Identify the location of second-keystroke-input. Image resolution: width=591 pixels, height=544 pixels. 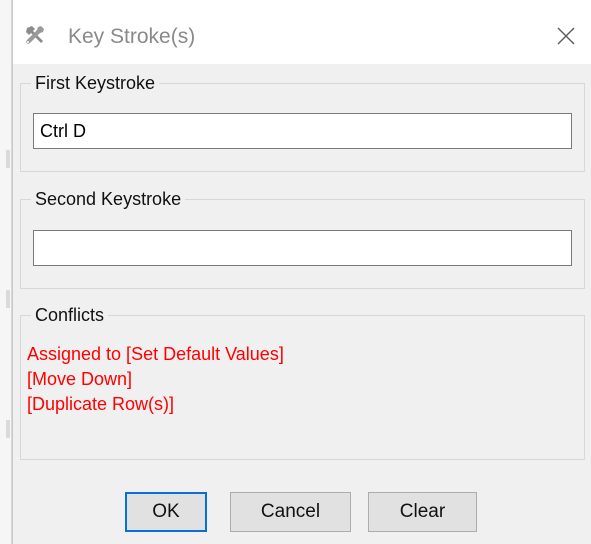
(302, 248).